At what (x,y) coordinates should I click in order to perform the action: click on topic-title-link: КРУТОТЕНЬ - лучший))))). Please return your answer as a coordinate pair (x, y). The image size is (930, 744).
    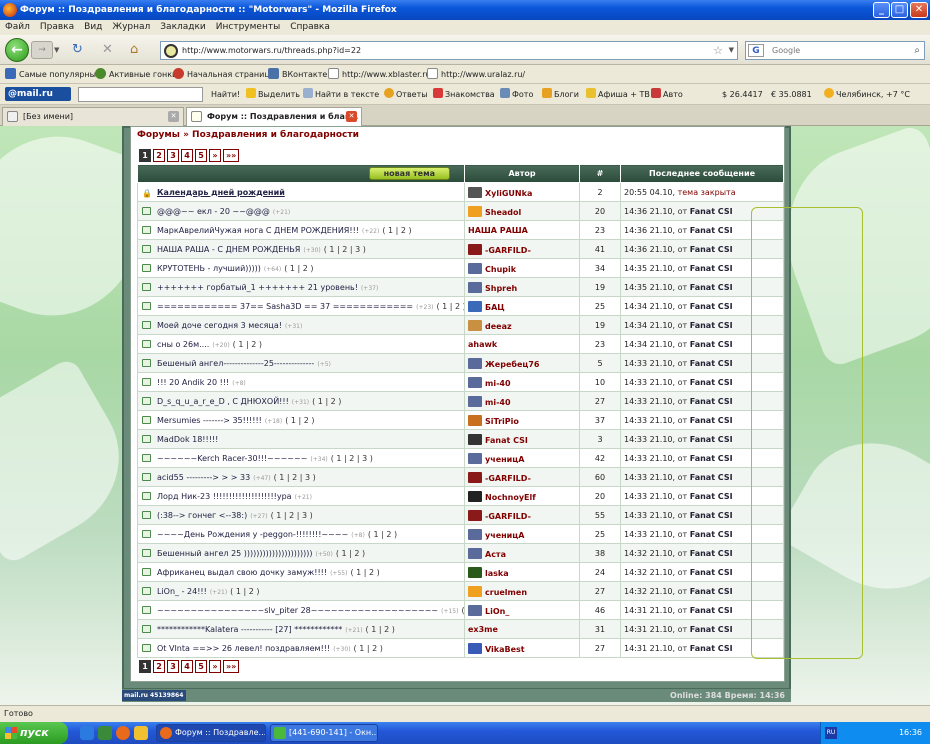
    Looking at the image, I should click on (209, 268).